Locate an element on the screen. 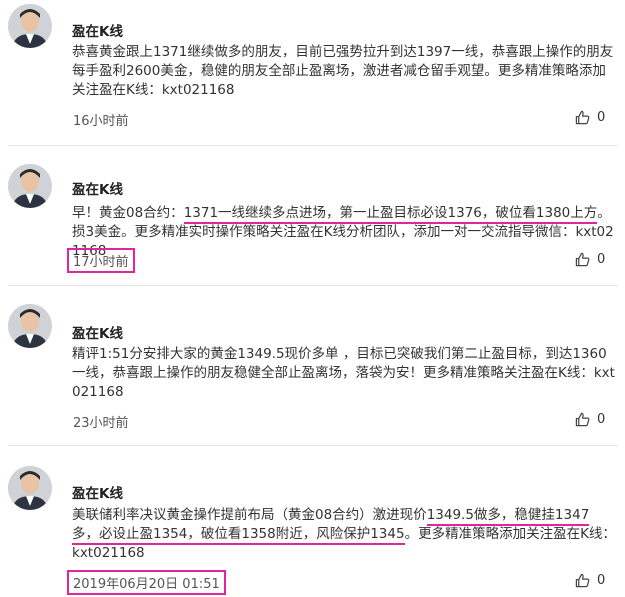  text-segment: 美联储利率决议黄金操作提前布局（黄金08合约）激进现价 is located at coordinates (249, 515).